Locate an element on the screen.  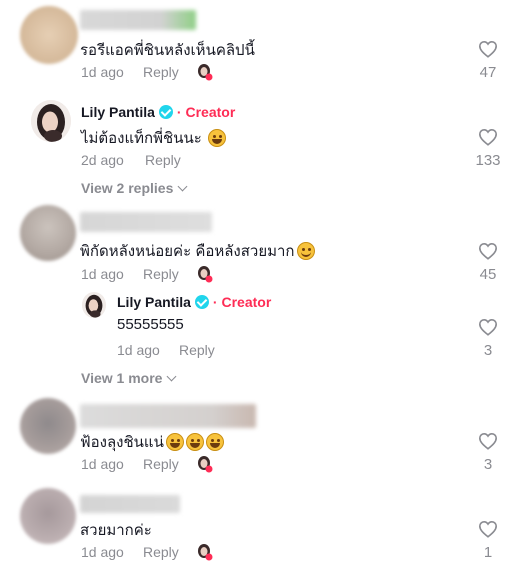
reply-text: 55555555 is located at coordinates (150, 324).